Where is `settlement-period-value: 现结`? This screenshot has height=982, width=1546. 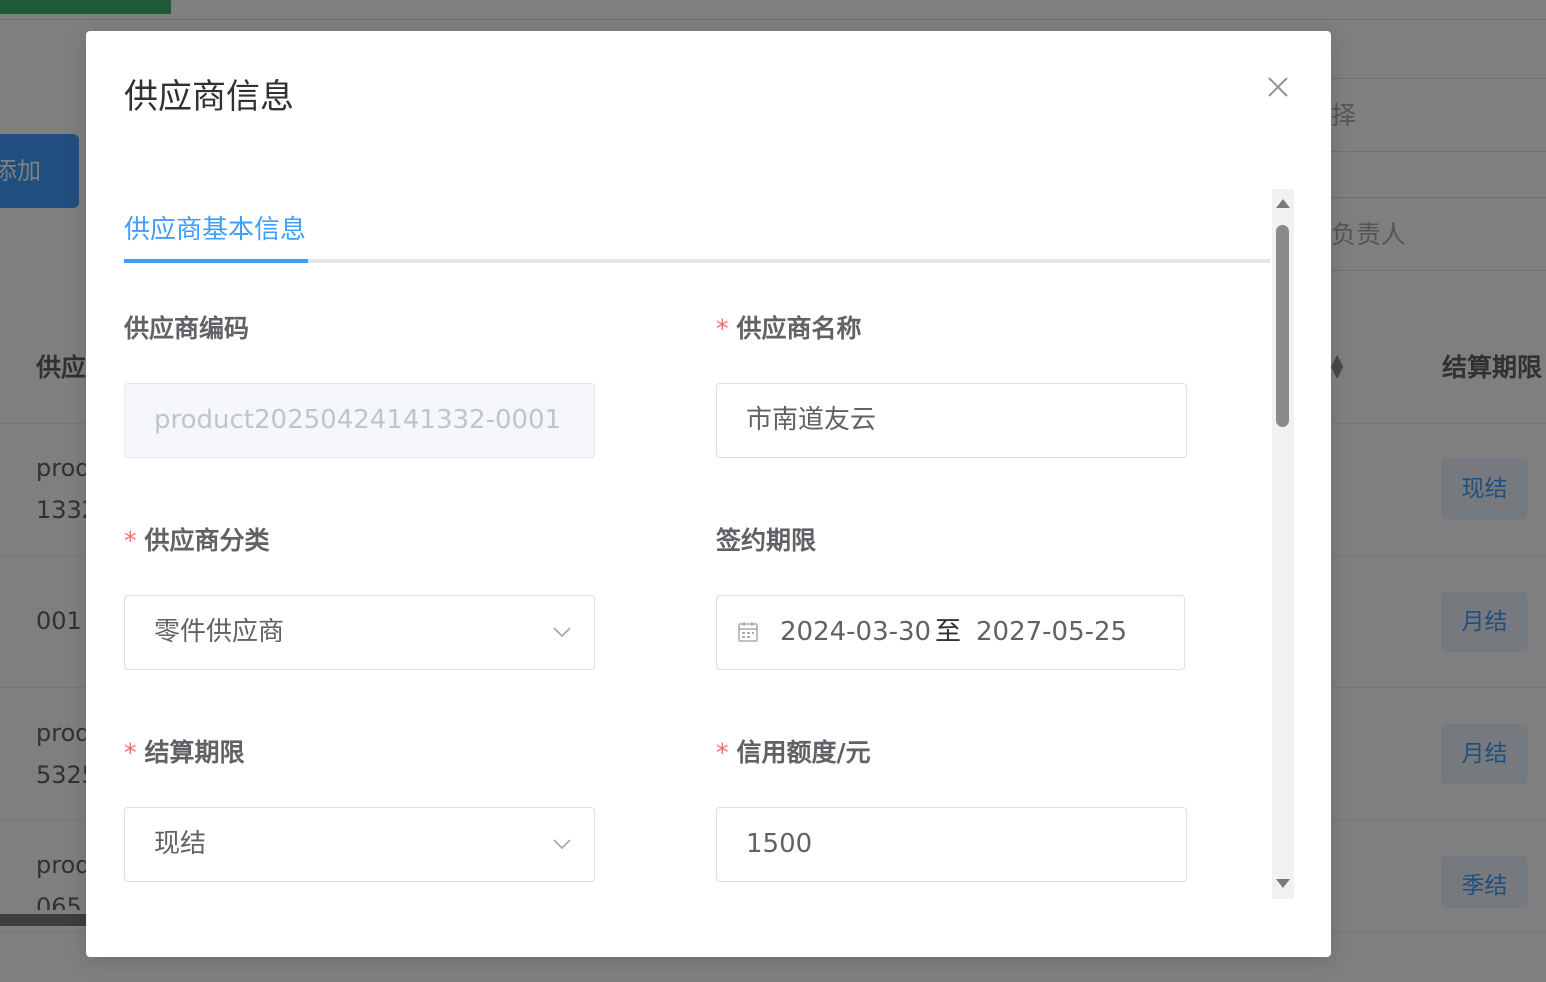 settlement-period-value: 现结 is located at coordinates (180, 844).